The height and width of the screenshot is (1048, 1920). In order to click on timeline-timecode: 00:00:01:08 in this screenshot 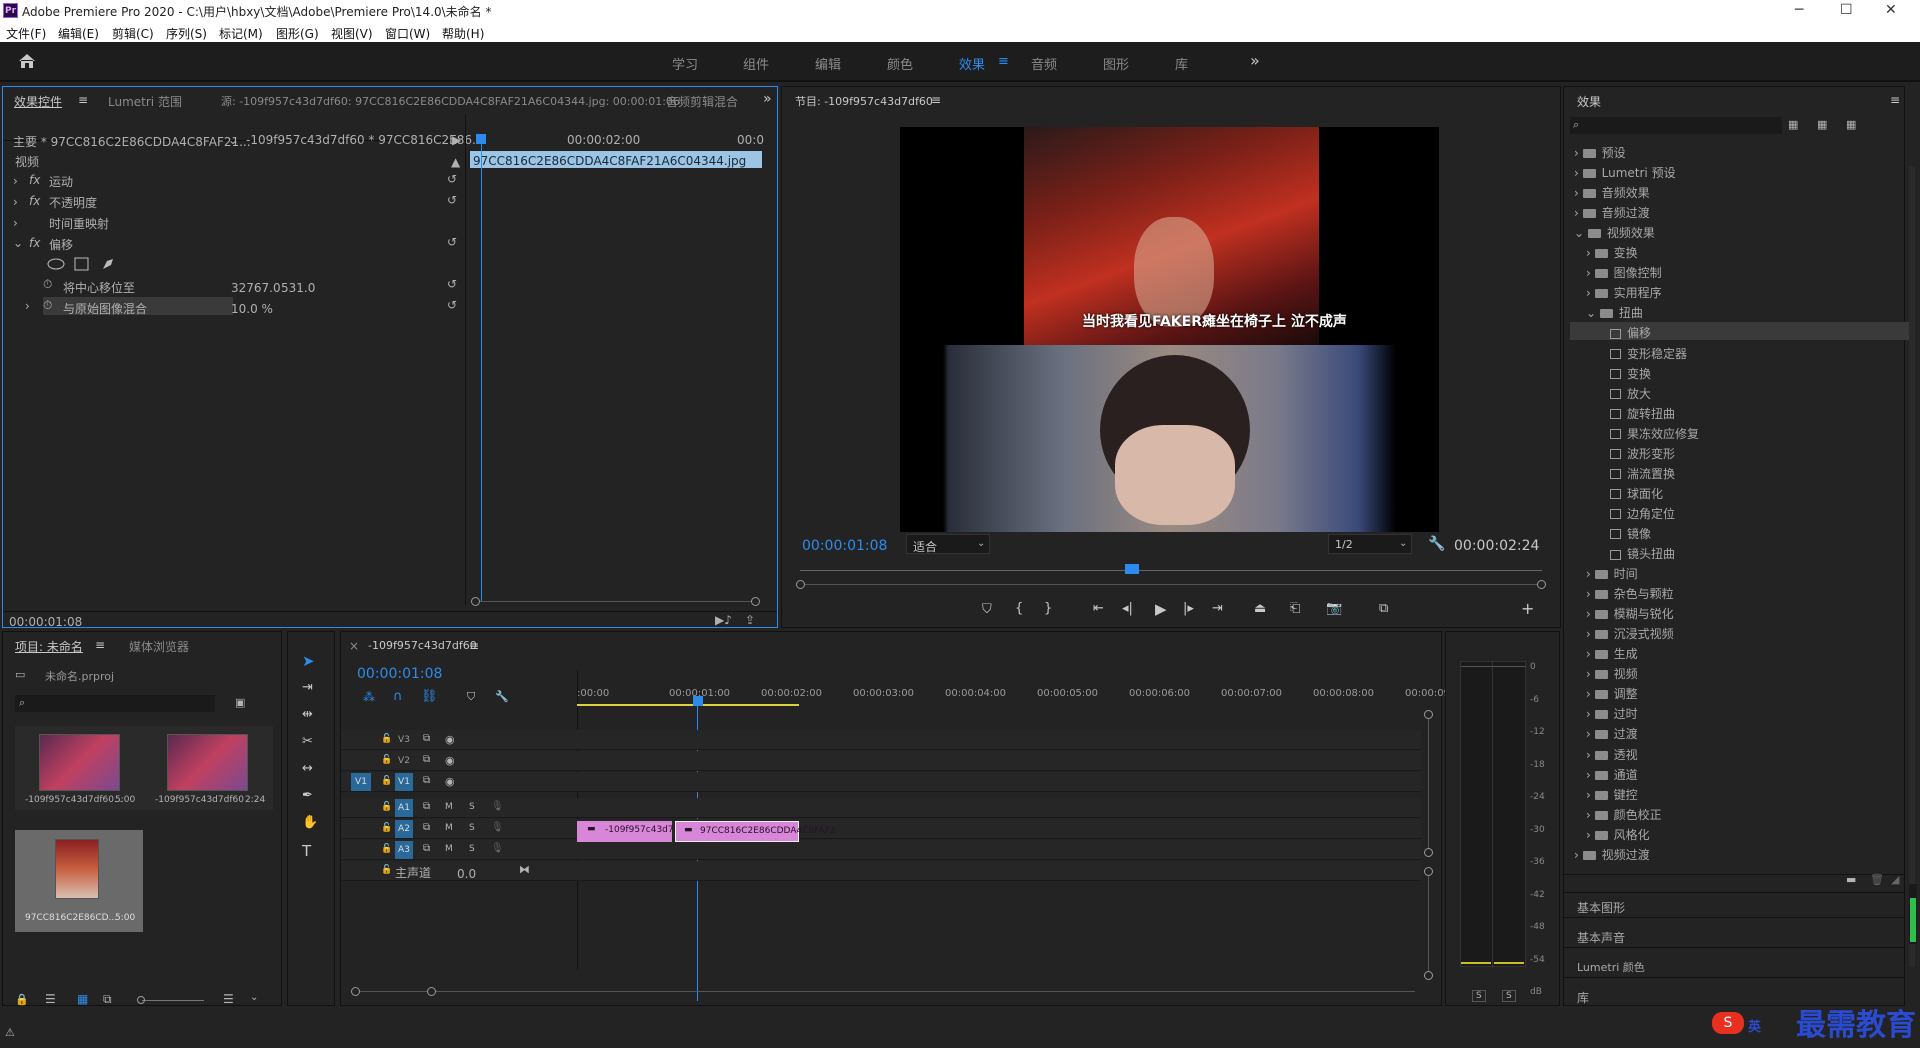, I will do `click(399, 674)`.